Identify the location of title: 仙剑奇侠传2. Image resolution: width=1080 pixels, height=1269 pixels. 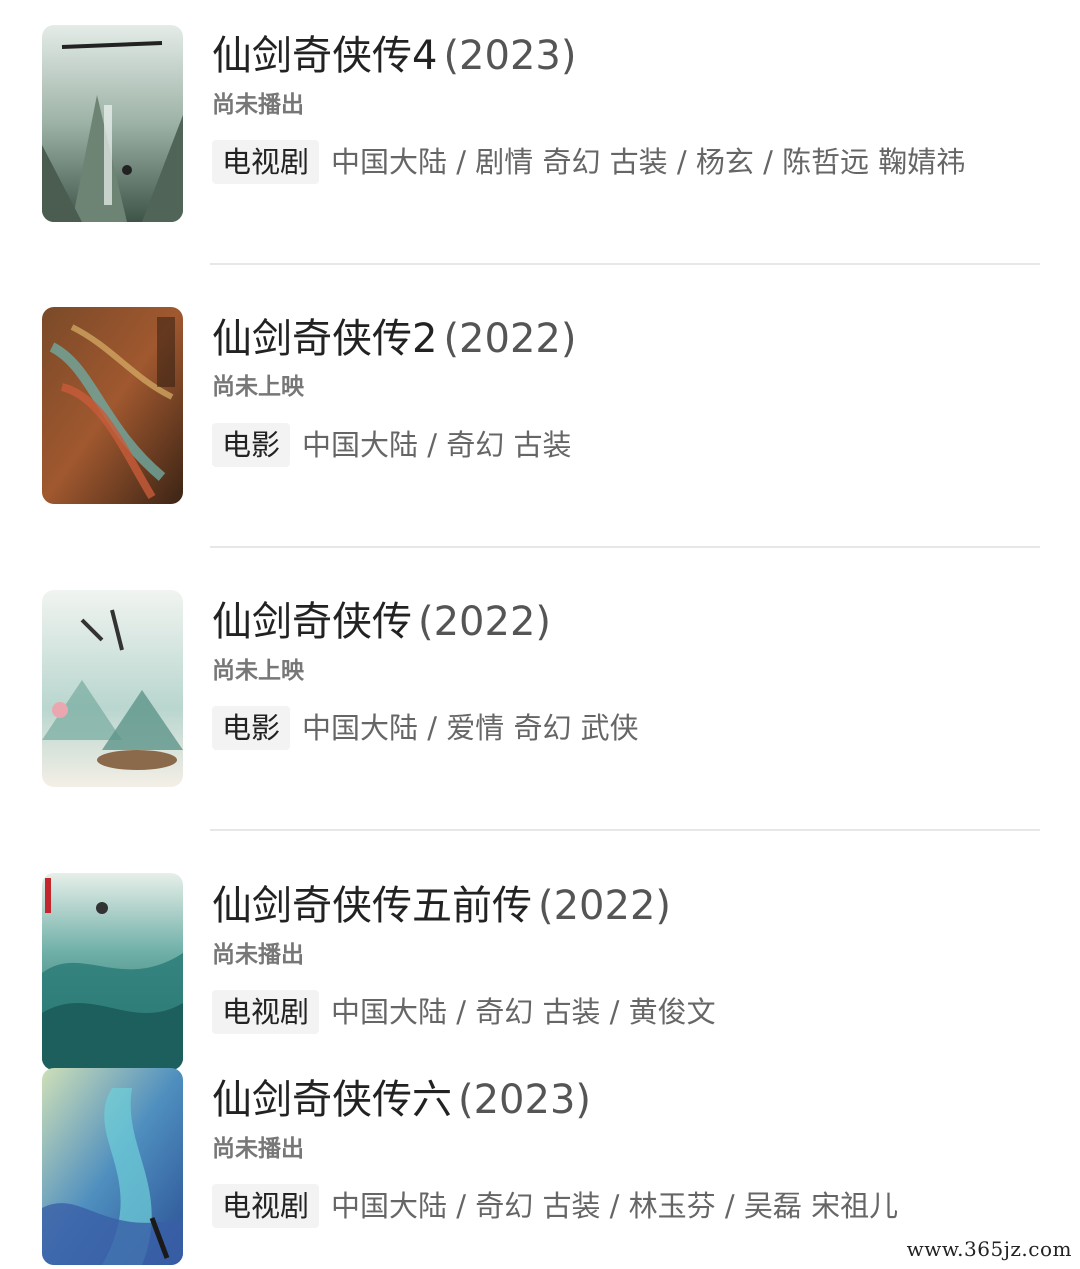
(324, 339).